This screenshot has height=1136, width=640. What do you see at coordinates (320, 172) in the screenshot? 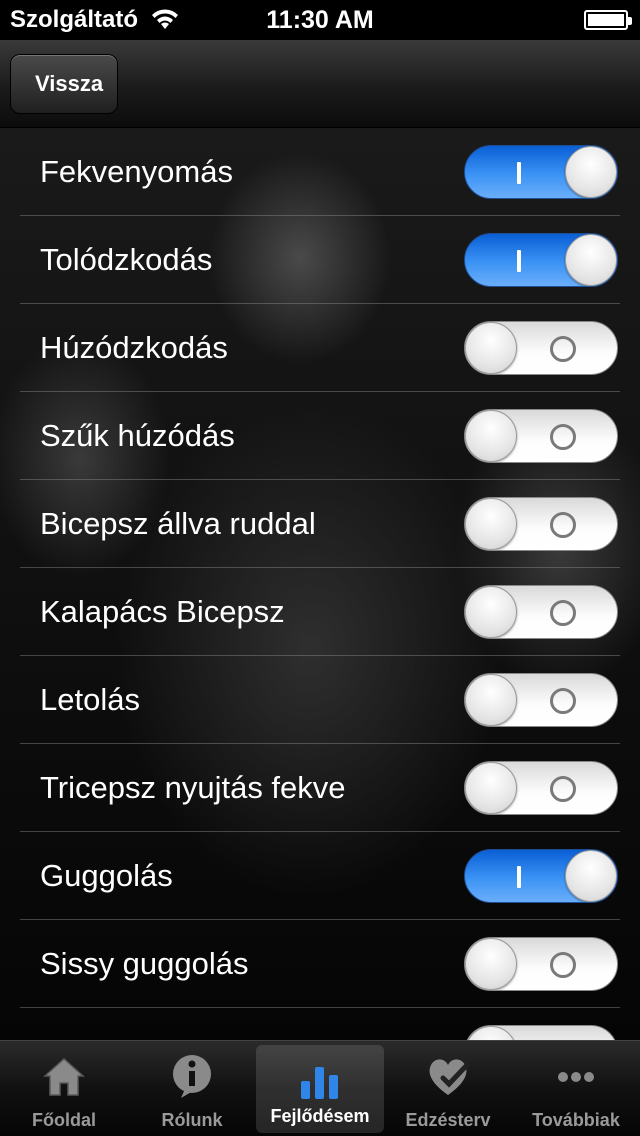
I see `exercise-row: Fekvenyomás` at bounding box center [320, 172].